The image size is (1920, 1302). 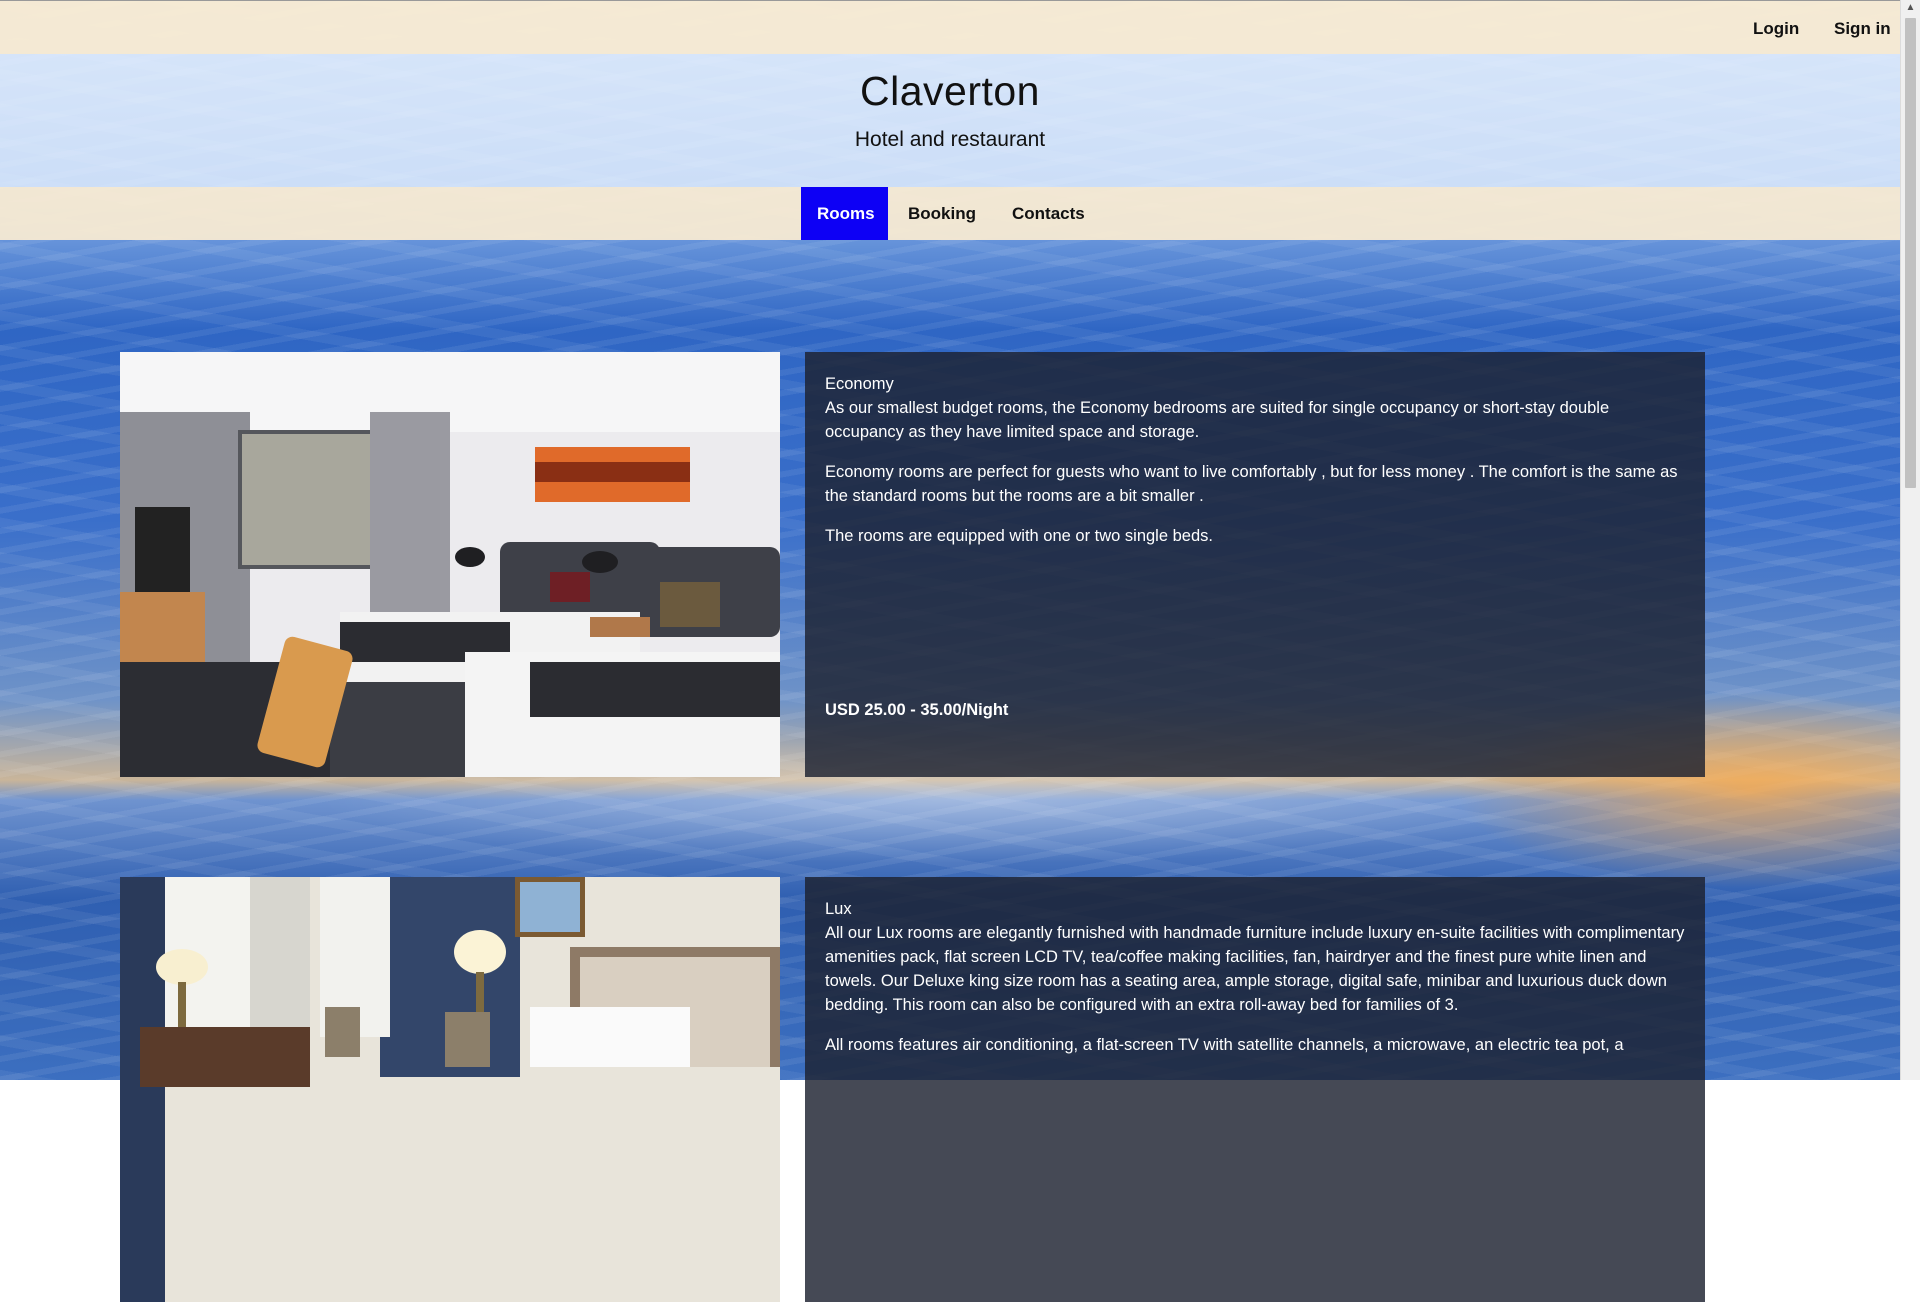 I want to click on site-title: Claverton, so click(x=950, y=91).